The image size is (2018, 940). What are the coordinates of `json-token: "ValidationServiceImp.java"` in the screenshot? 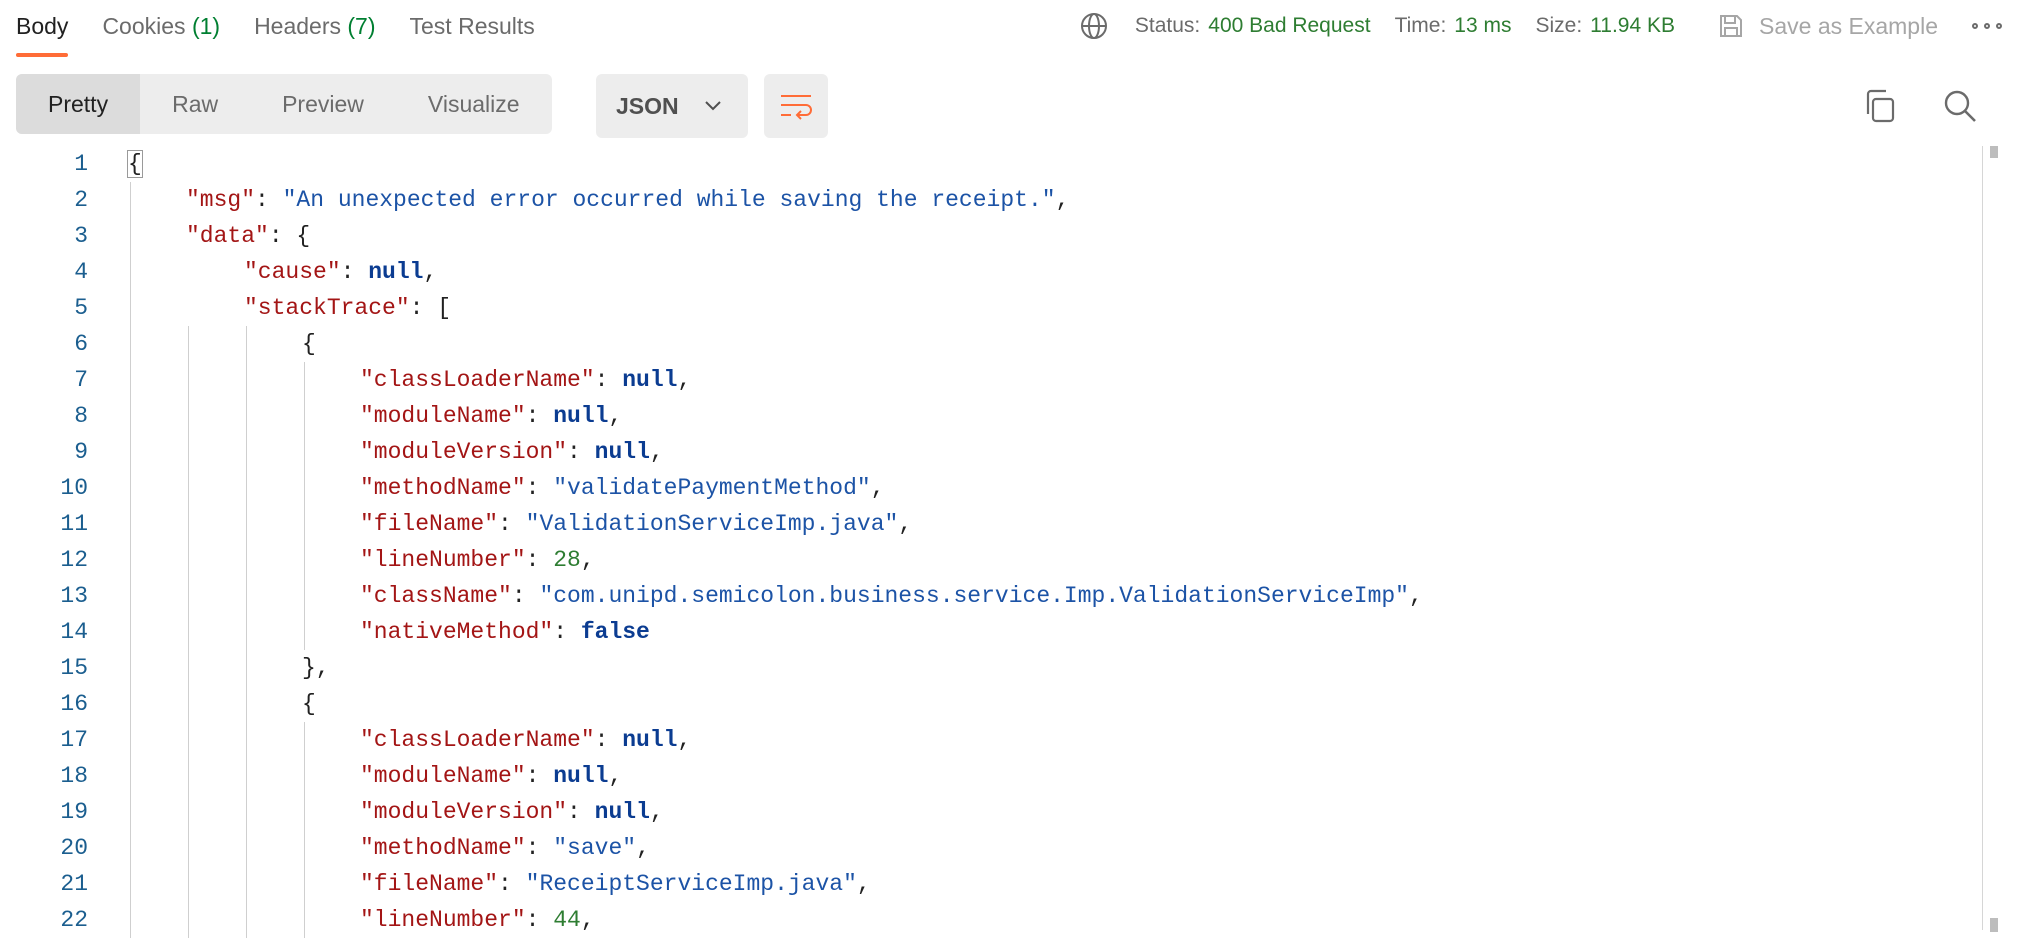 It's located at (712, 524).